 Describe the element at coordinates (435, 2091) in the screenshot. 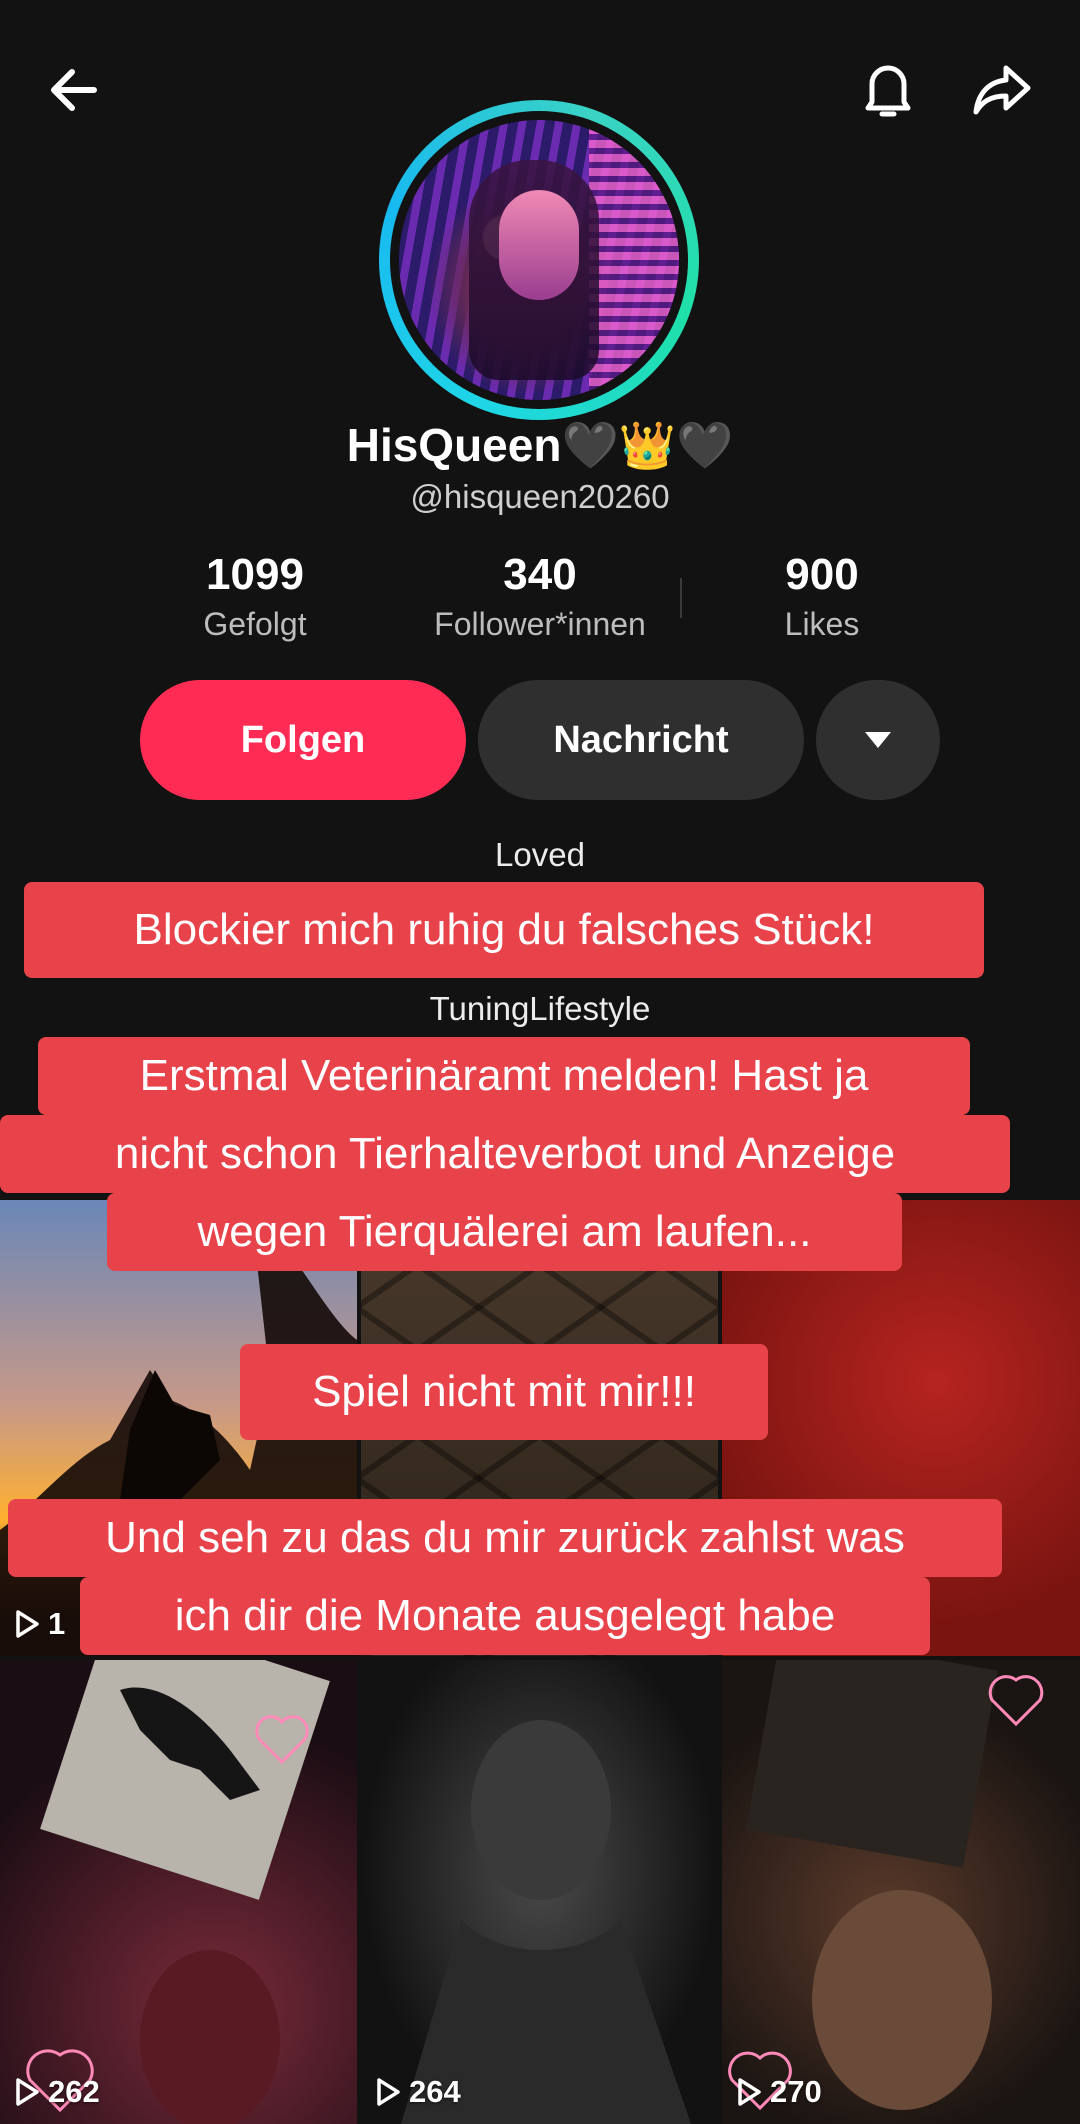

I see `video-view-count-value: 264` at that location.